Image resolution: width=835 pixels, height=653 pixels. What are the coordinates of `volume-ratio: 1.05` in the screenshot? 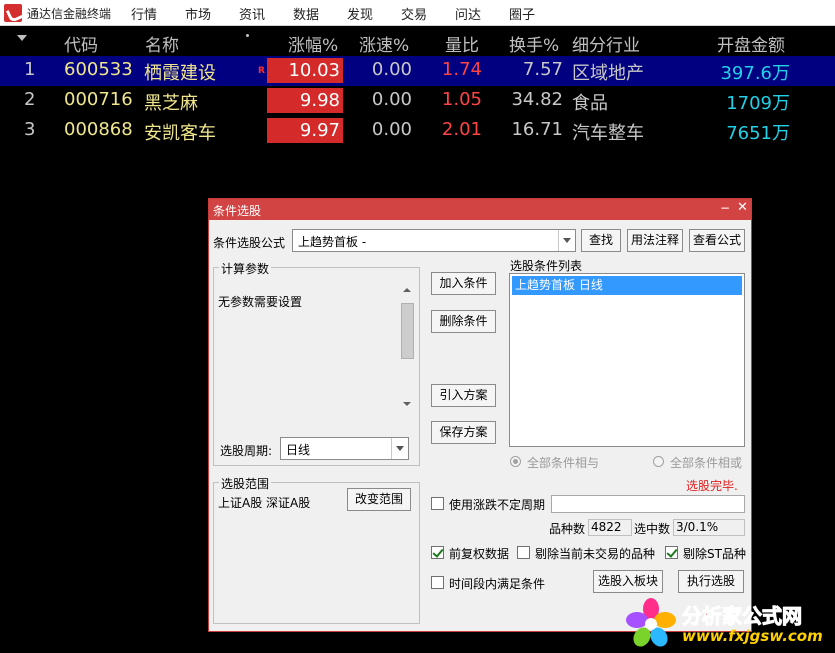 It's located at (461, 99).